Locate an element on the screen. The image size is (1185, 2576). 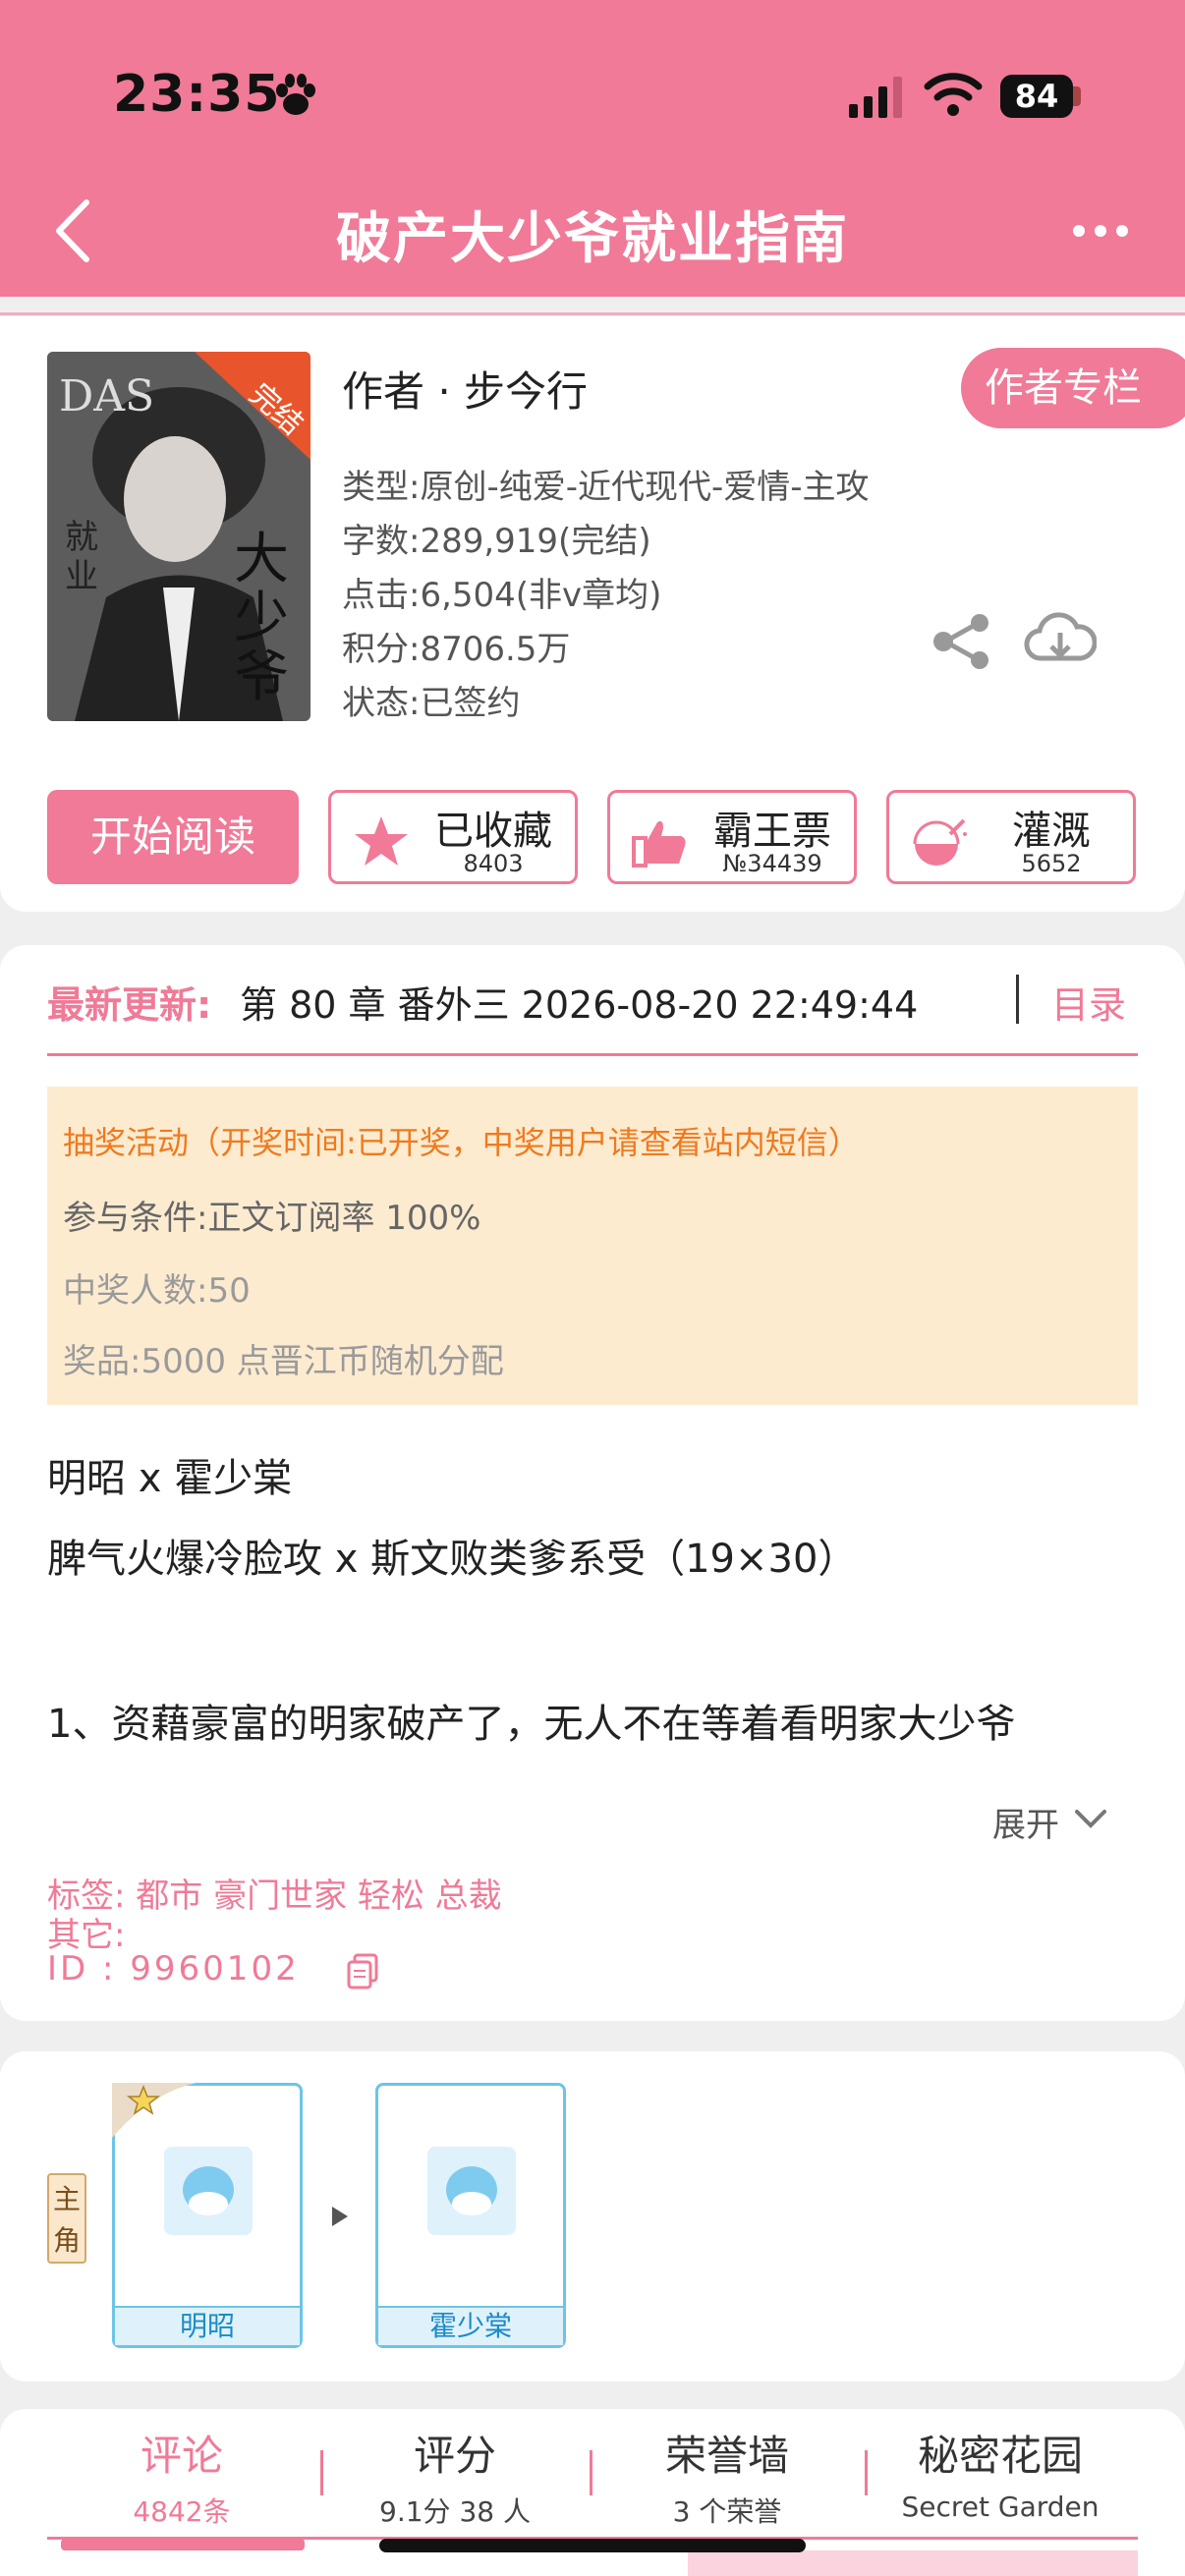
author-column-button: 作者专栏 is located at coordinates (1073, 388).